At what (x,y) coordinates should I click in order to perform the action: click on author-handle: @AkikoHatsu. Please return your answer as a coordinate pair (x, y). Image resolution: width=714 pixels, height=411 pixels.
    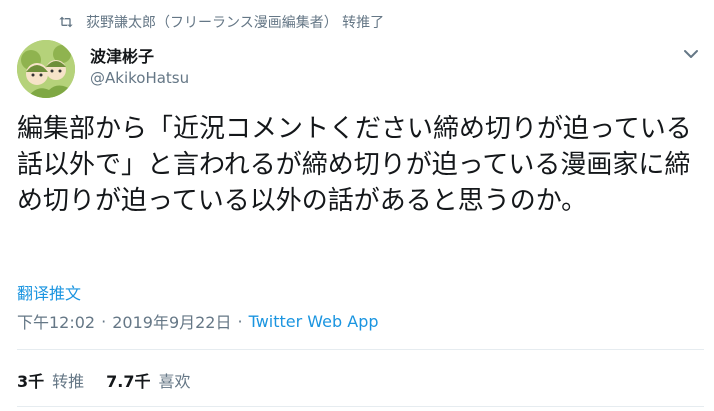
    Looking at the image, I should click on (139, 78).